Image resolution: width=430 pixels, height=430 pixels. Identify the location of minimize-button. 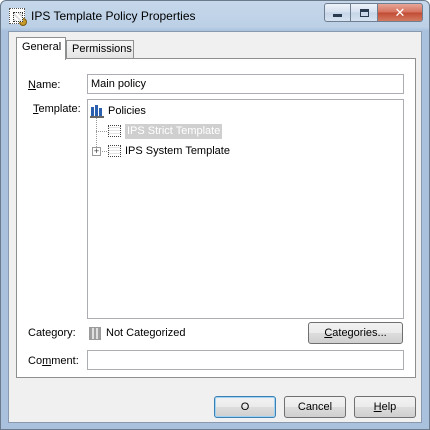
(337, 12).